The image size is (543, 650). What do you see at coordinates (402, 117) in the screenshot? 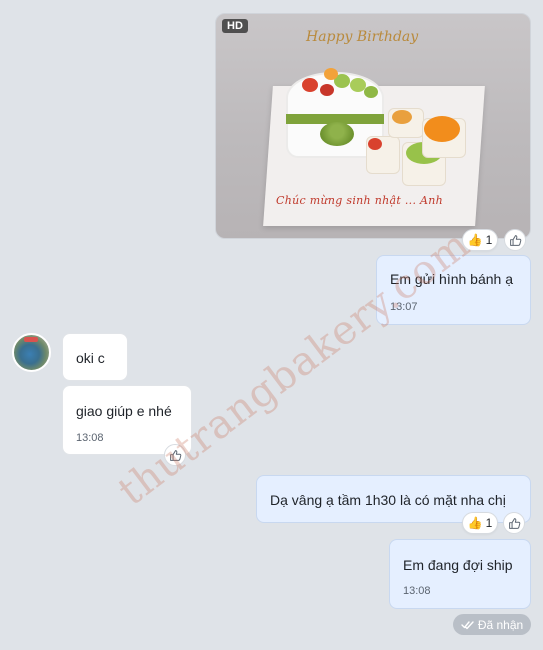
I see `mango-decoration` at bounding box center [402, 117].